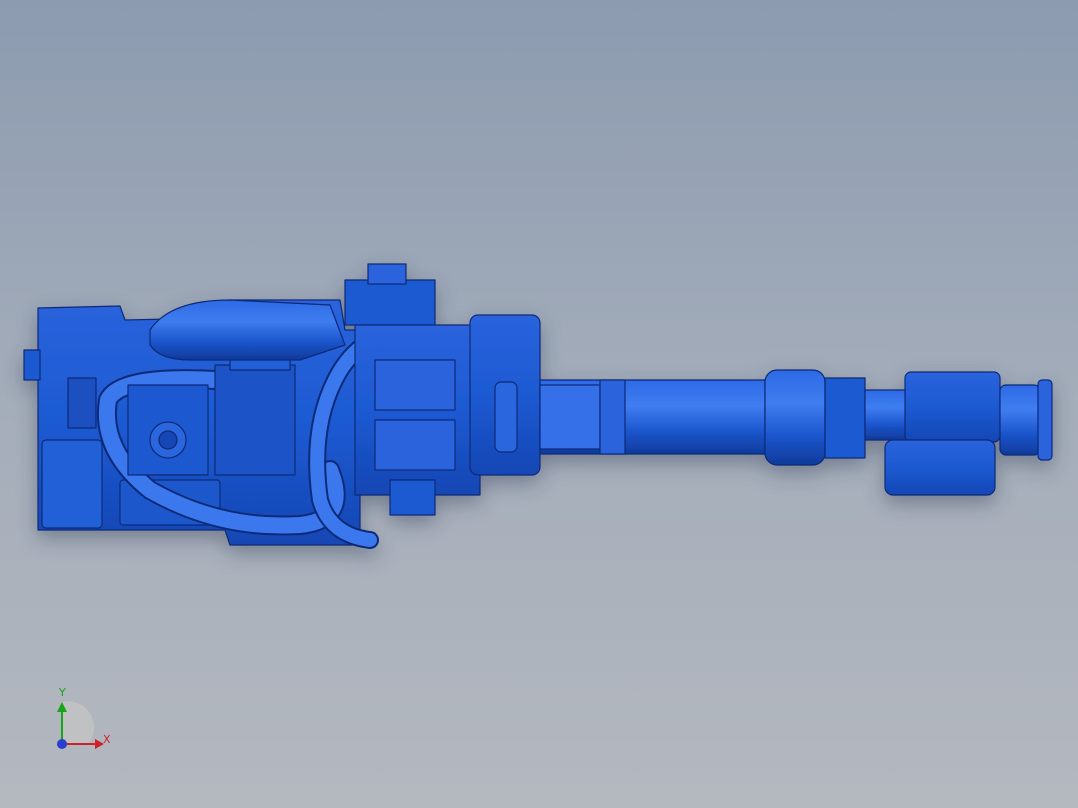 The height and width of the screenshot is (808, 1078). What do you see at coordinates (940, 467) in the screenshot?
I see `wrist-flange` at bounding box center [940, 467].